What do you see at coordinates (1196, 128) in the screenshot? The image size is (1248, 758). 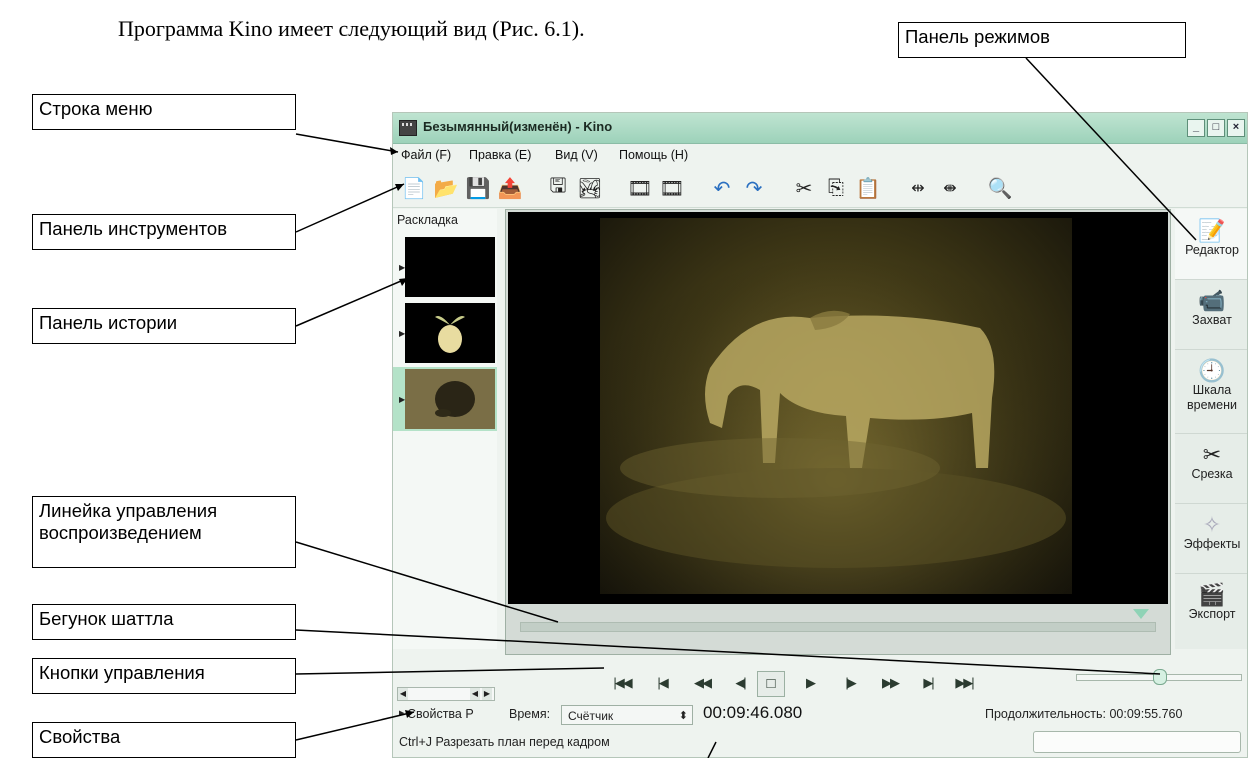 I see `minimize-button: _` at bounding box center [1196, 128].